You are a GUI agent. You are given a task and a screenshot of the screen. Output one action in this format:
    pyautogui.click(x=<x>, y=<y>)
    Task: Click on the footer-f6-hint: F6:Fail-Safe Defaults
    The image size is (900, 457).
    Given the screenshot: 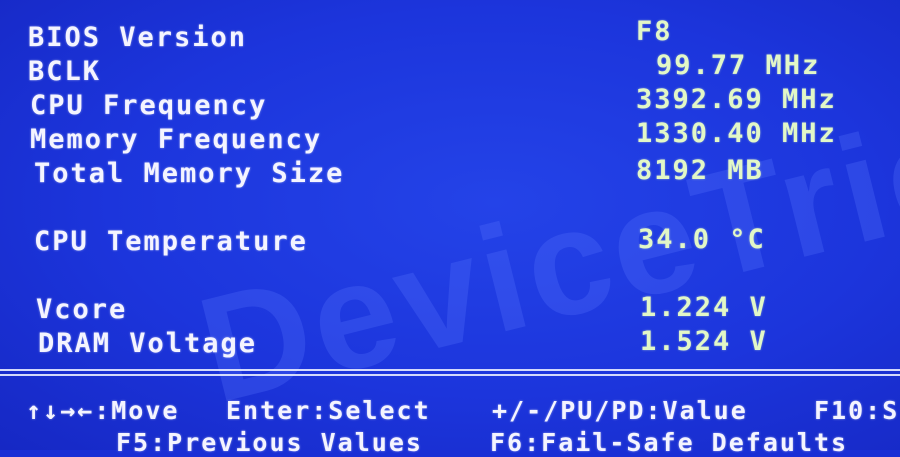 What is the action you would take?
    pyautogui.click(x=669, y=442)
    